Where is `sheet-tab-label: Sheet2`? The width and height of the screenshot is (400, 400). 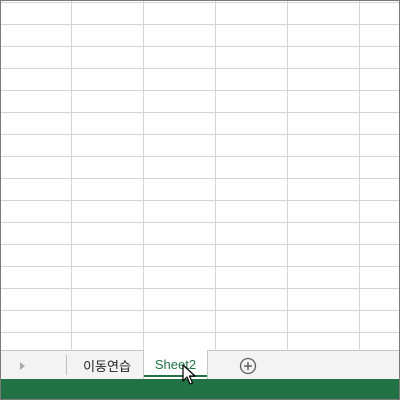
sheet-tab-label: Sheet2 is located at coordinates (175, 364).